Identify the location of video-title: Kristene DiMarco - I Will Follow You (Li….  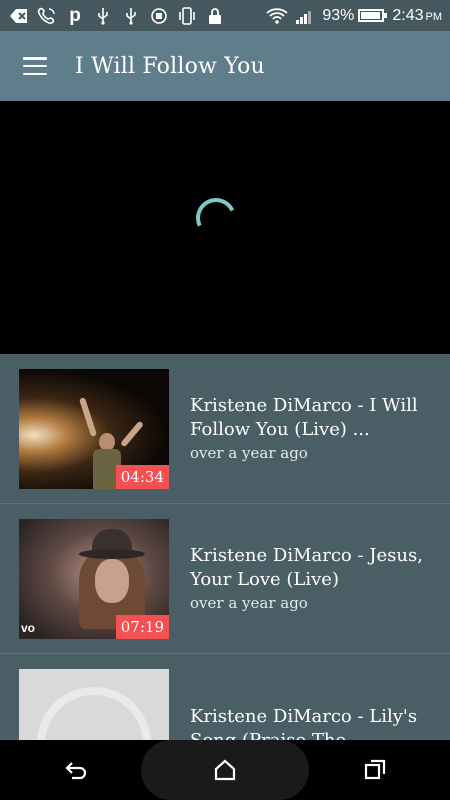
(304, 417).